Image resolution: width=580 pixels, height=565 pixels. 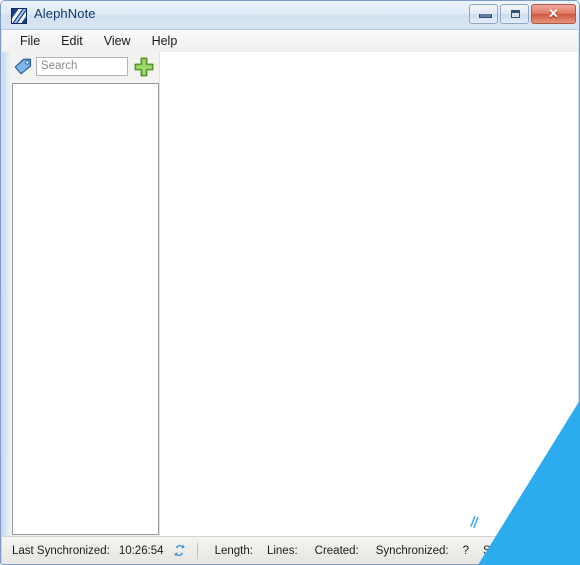 What do you see at coordinates (336, 550) in the screenshot?
I see `status-created-label: Created:` at bounding box center [336, 550].